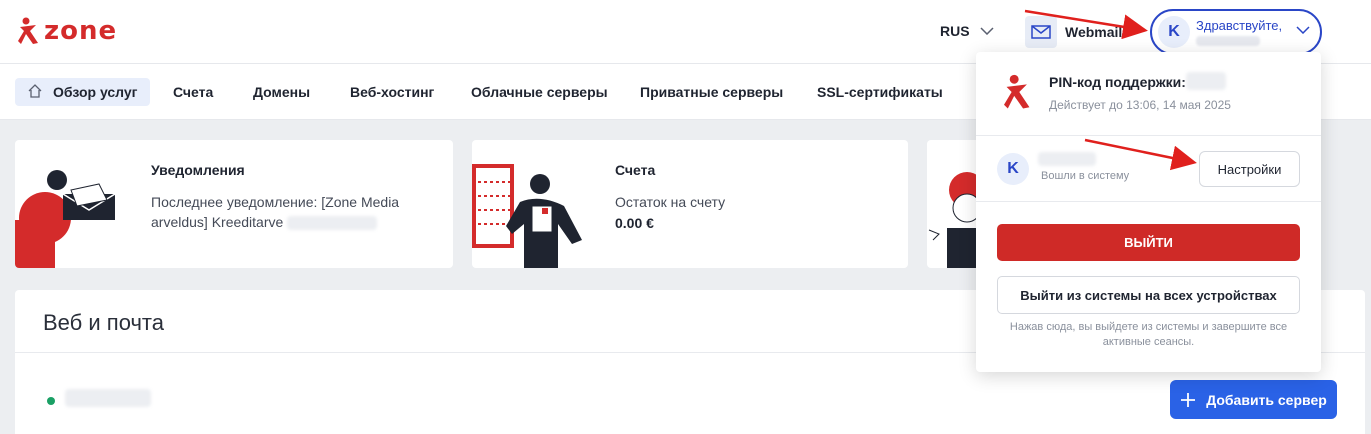 This screenshot has width=1371, height=434. What do you see at coordinates (1266, 399) in the screenshot?
I see `add-server-label: Добавить сервер` at bounding box center [1266, 399].